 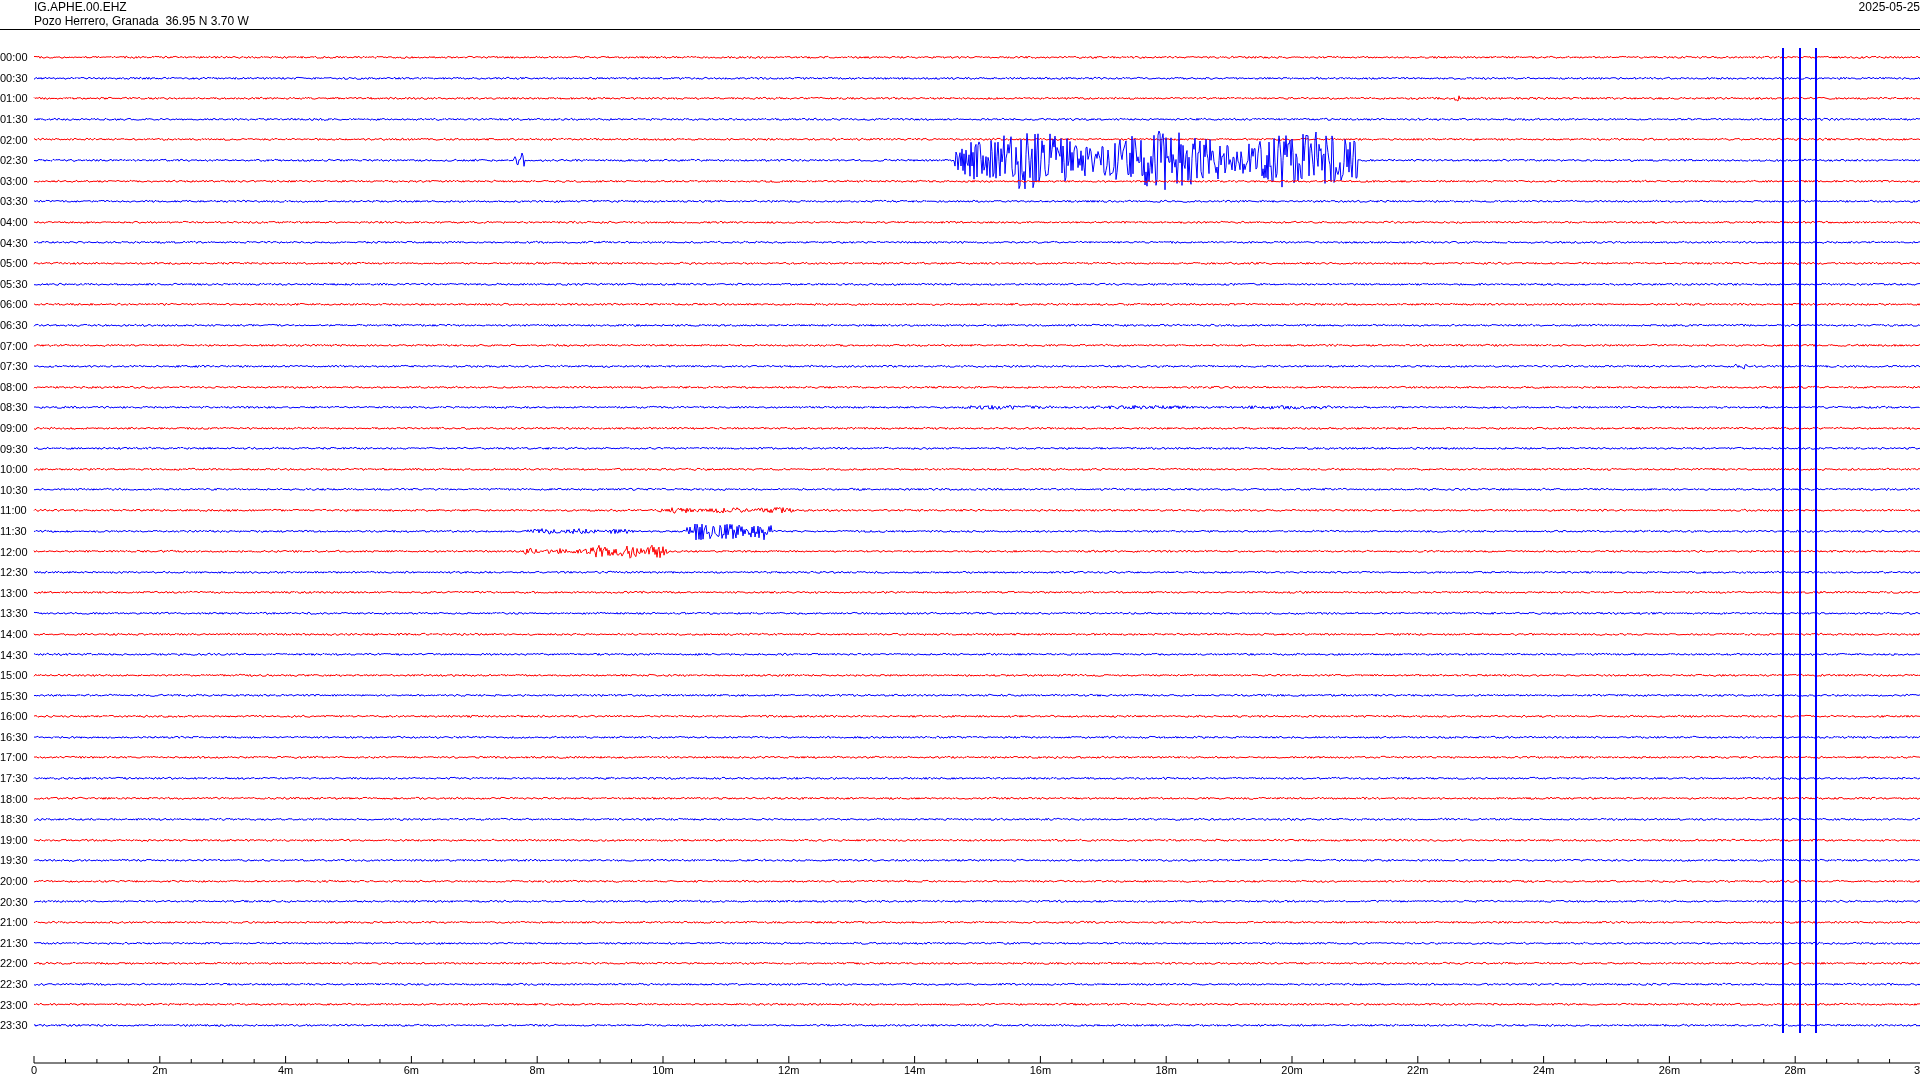 I want to click on time-label: 02:30, so click(x=14, y=160).